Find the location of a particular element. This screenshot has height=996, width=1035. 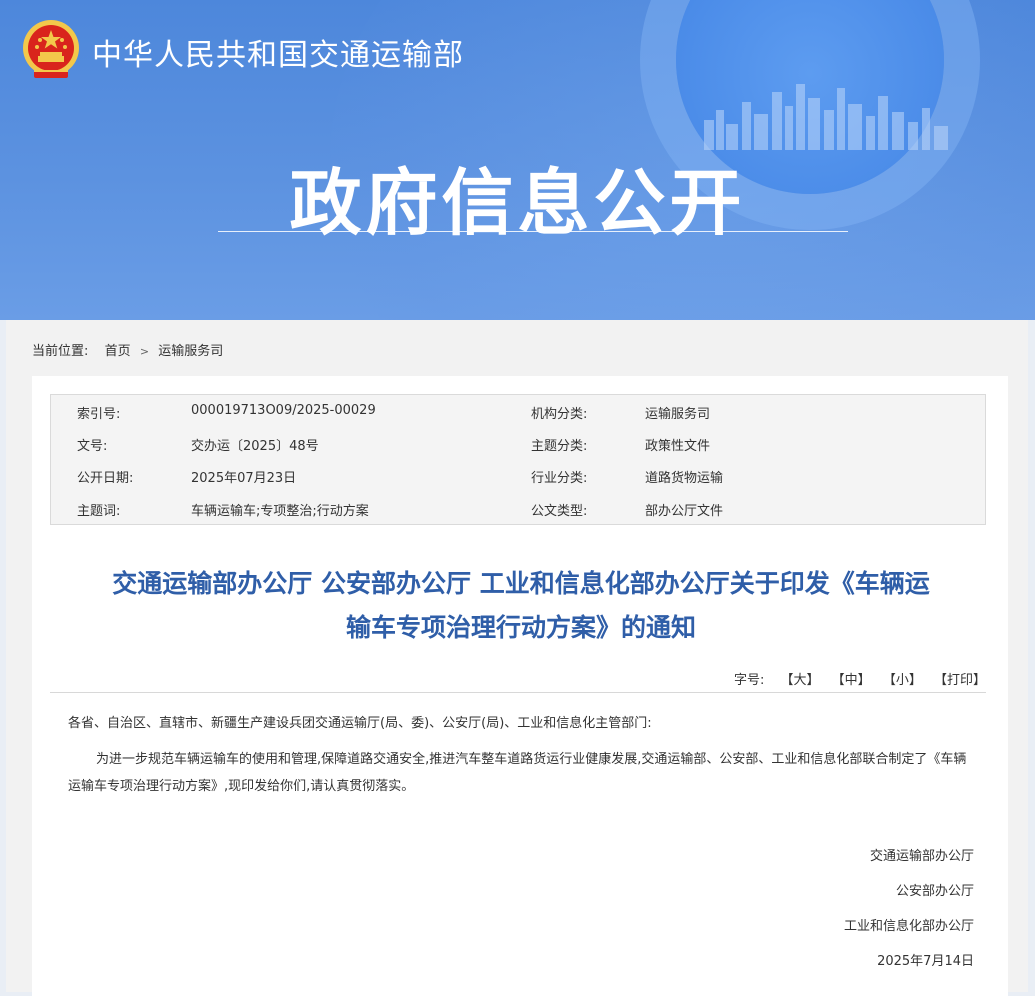

breadcrumb-label: 当前位置: is located at coordinates (60, 351).